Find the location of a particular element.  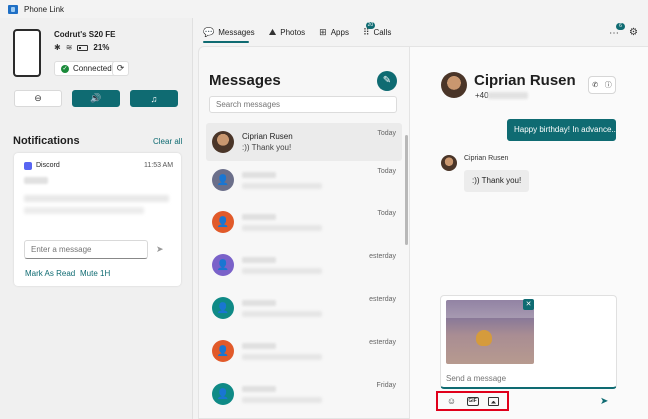

conversation-item: Ciprian Rusen :)) Thank you! Today is located at coordinates (304, 142).